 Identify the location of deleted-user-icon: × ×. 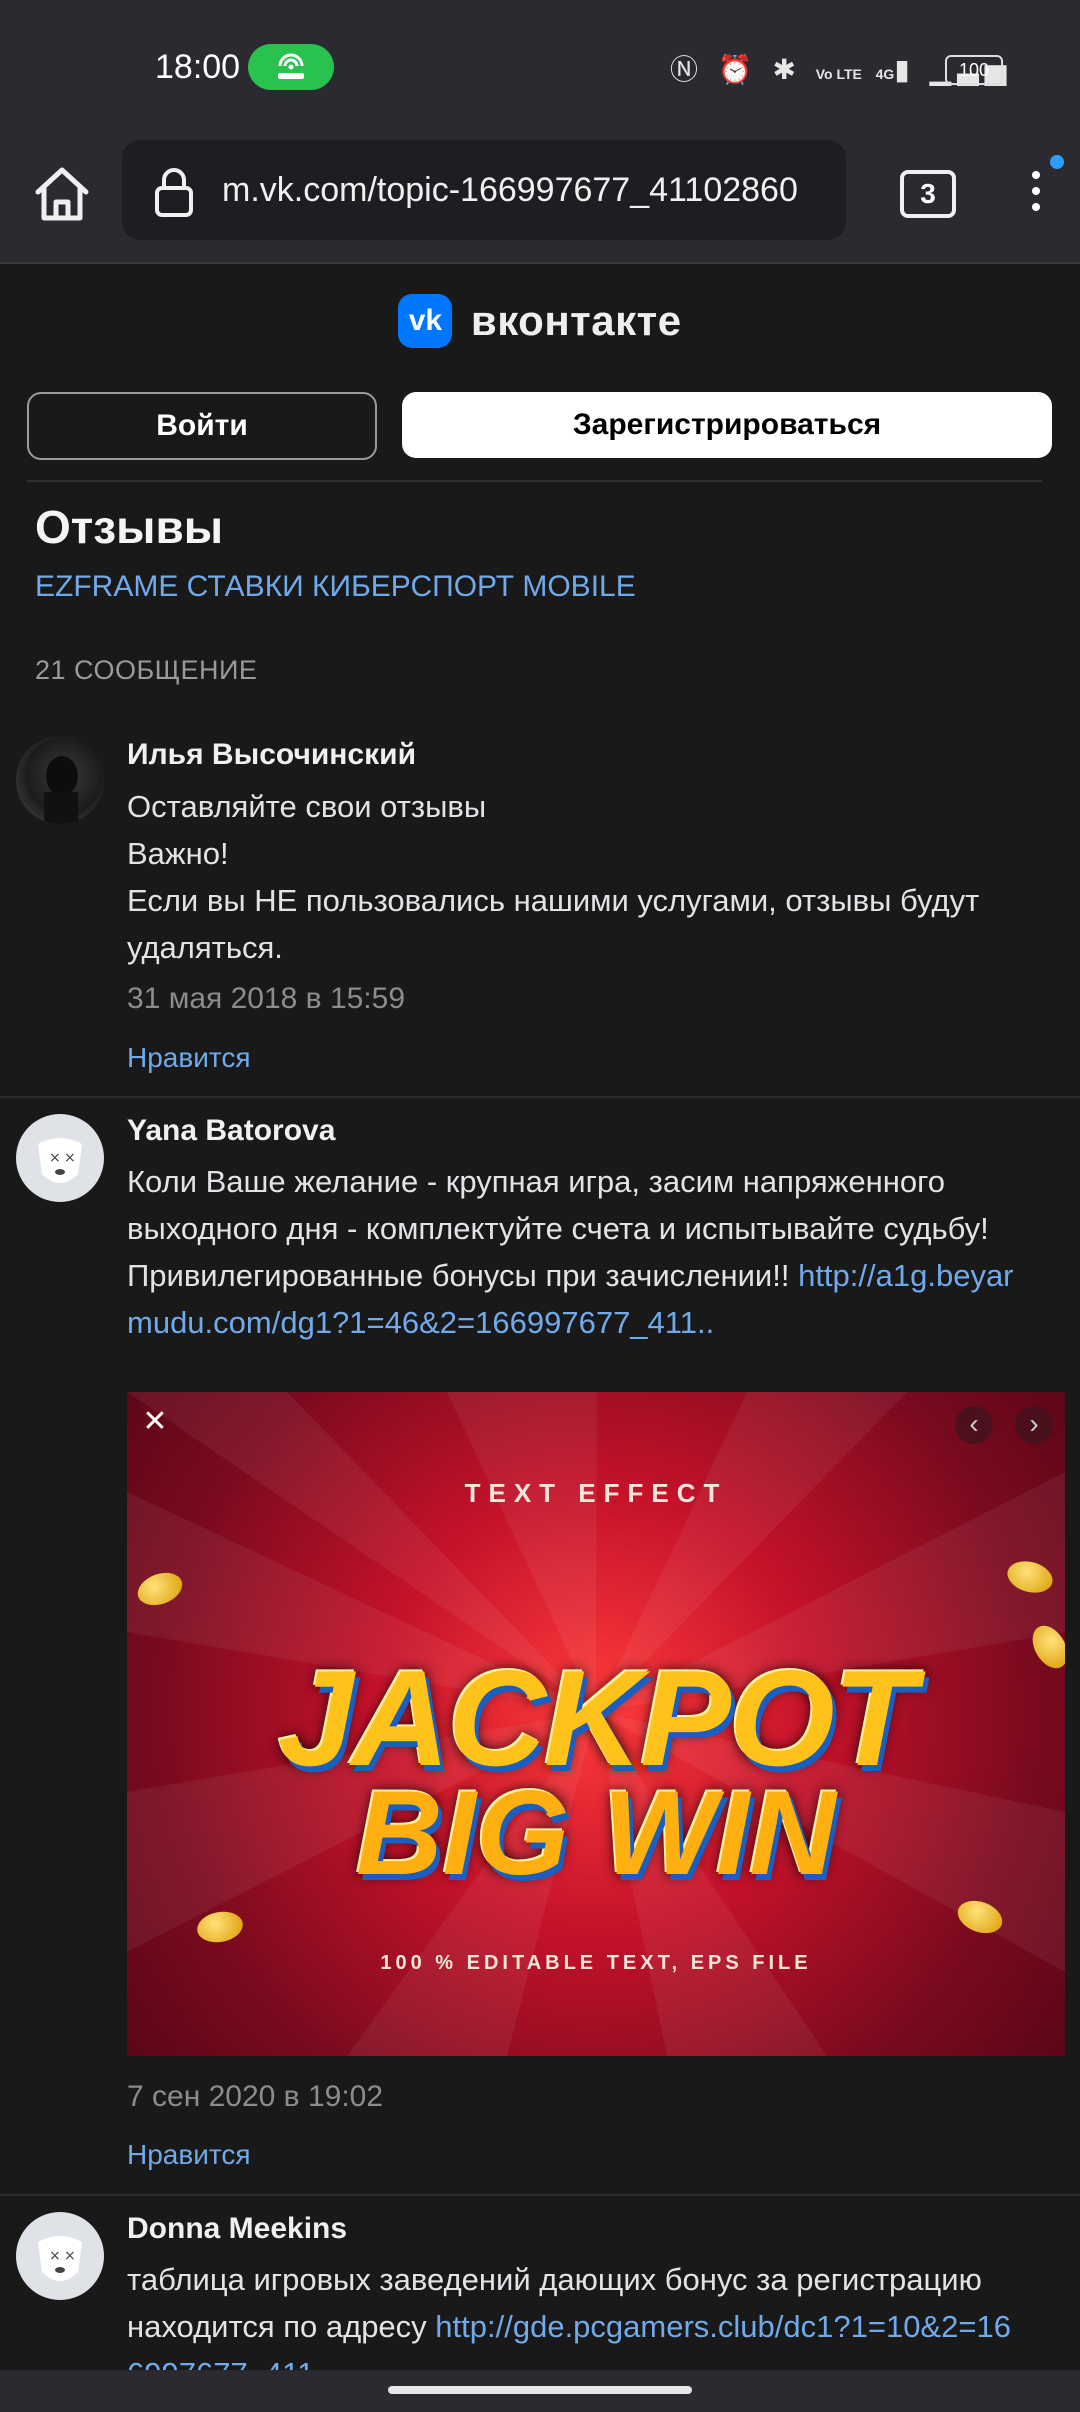
(60, 2258).